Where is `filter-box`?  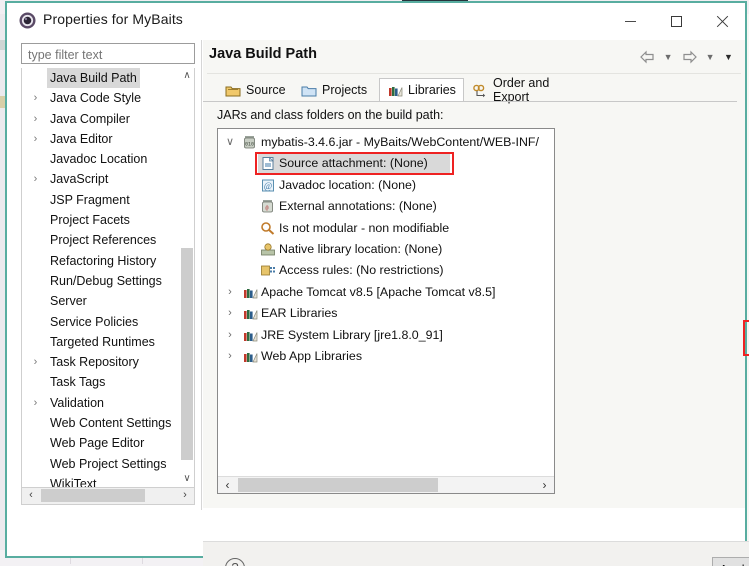
filter-box is located at coordinates (108, 54).